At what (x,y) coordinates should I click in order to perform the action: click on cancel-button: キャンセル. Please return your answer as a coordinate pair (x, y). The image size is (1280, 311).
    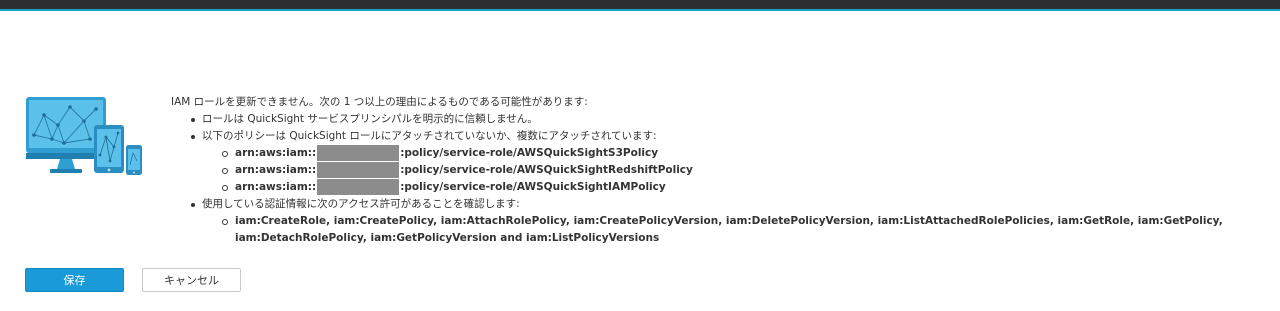
    Looking at the image, I should click on (191, 280).